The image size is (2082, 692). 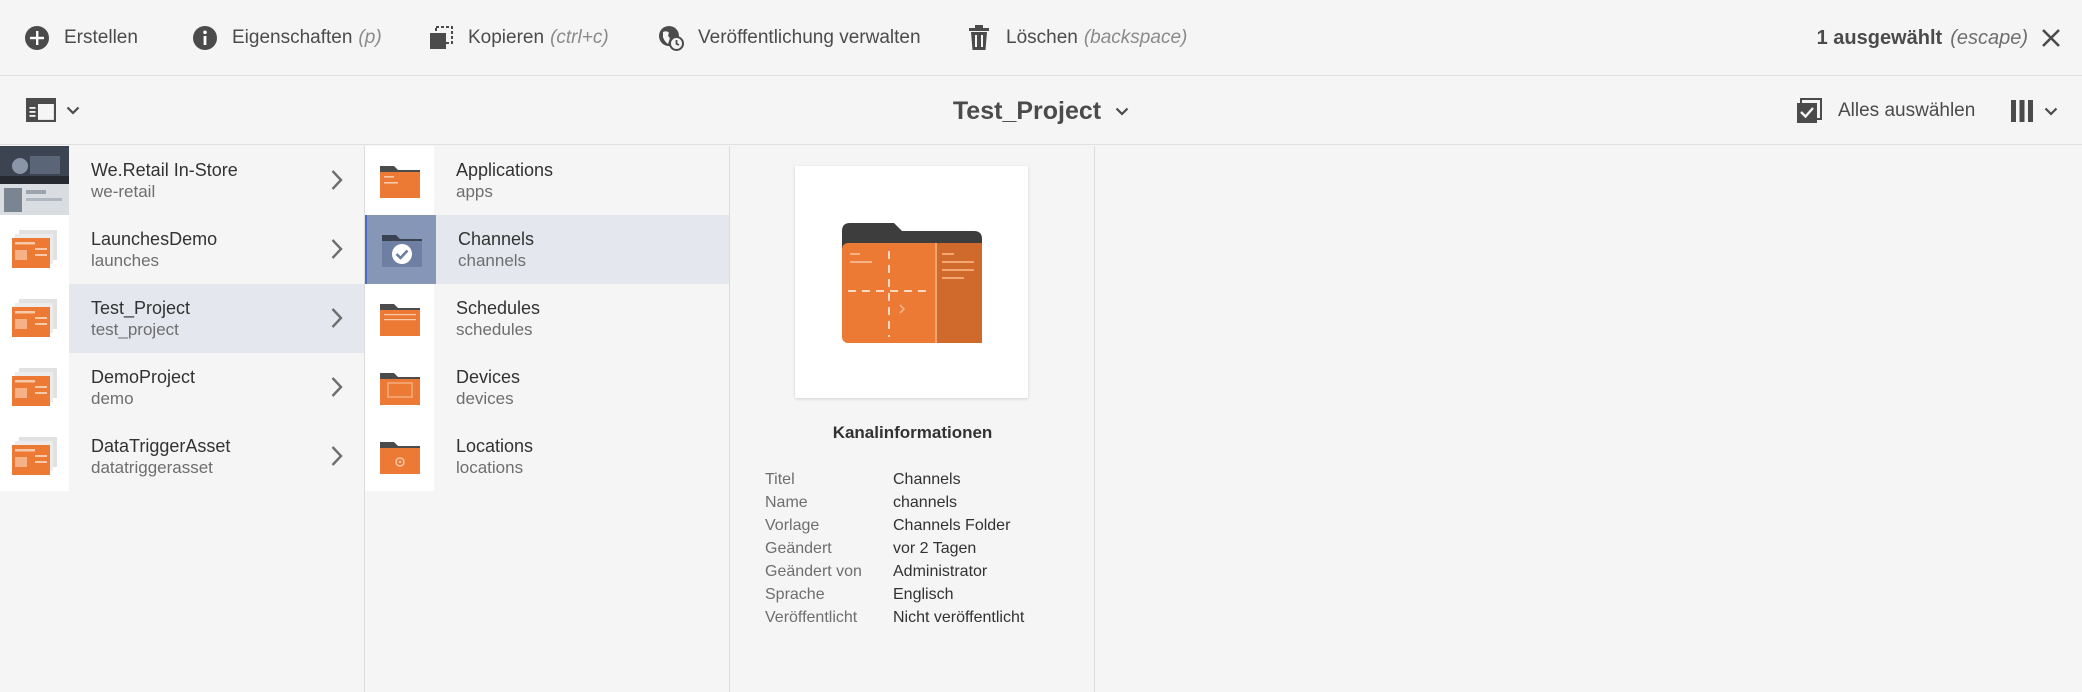 What do you see at coordinates (547, 387) in the screenshot?
I see `list-item-devices: Devices devices` at bounding box center [547, 387].